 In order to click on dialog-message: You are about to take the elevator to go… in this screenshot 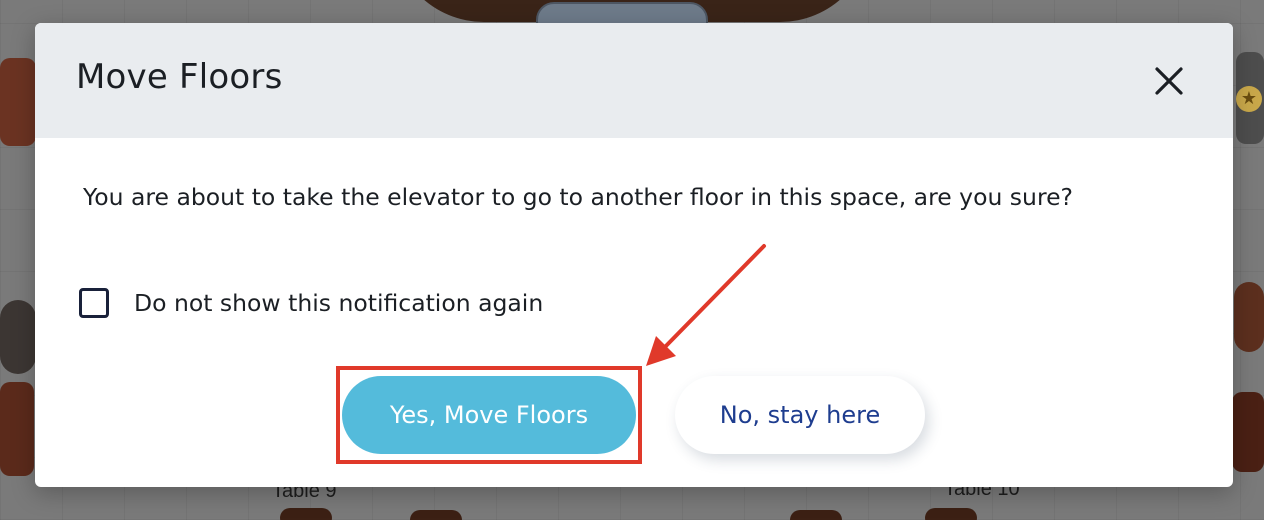, I will do `click(578, 197)`.